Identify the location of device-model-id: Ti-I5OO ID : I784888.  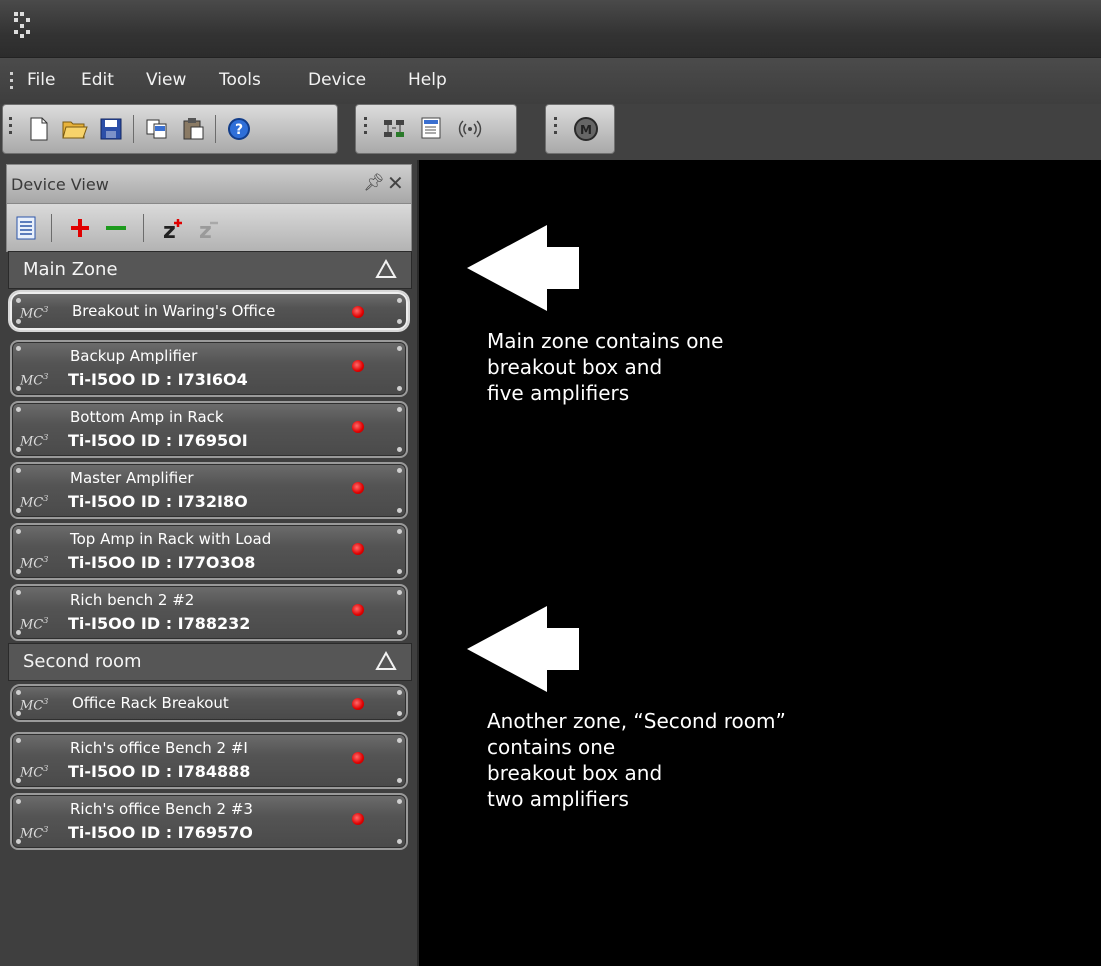
(159, 771).